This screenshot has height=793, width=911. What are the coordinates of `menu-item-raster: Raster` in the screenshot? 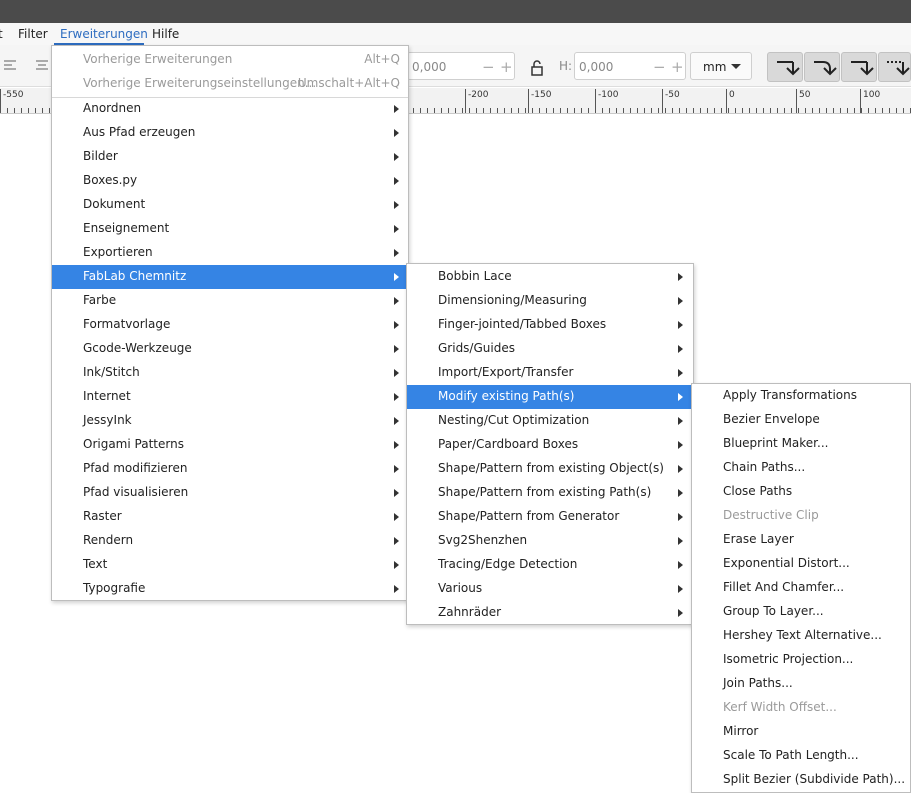 It's located at (230, 517).